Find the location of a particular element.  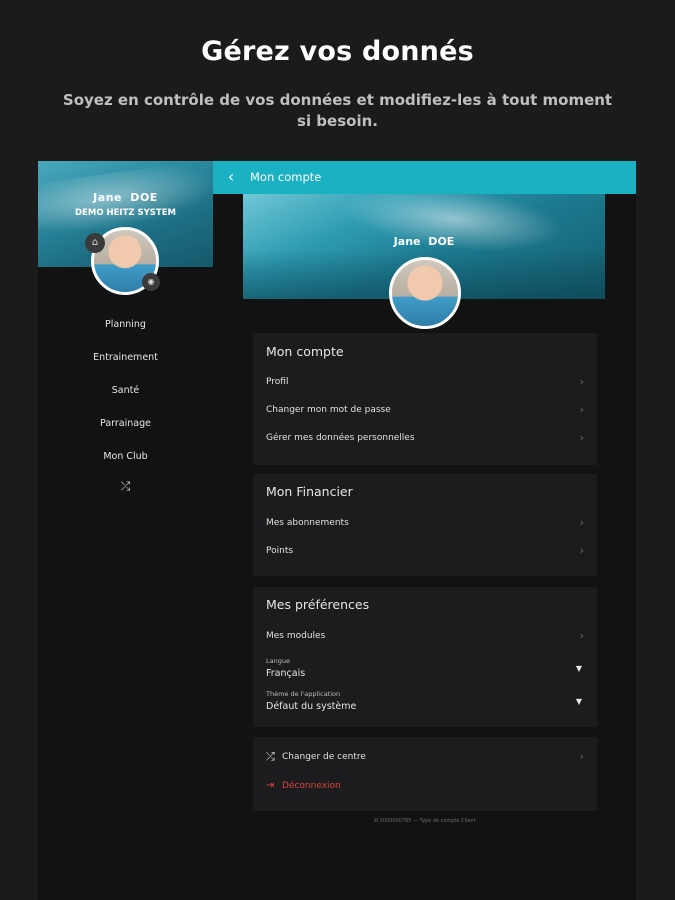

sidebar-item-planning: Planning is located at coordinates (125, 332).